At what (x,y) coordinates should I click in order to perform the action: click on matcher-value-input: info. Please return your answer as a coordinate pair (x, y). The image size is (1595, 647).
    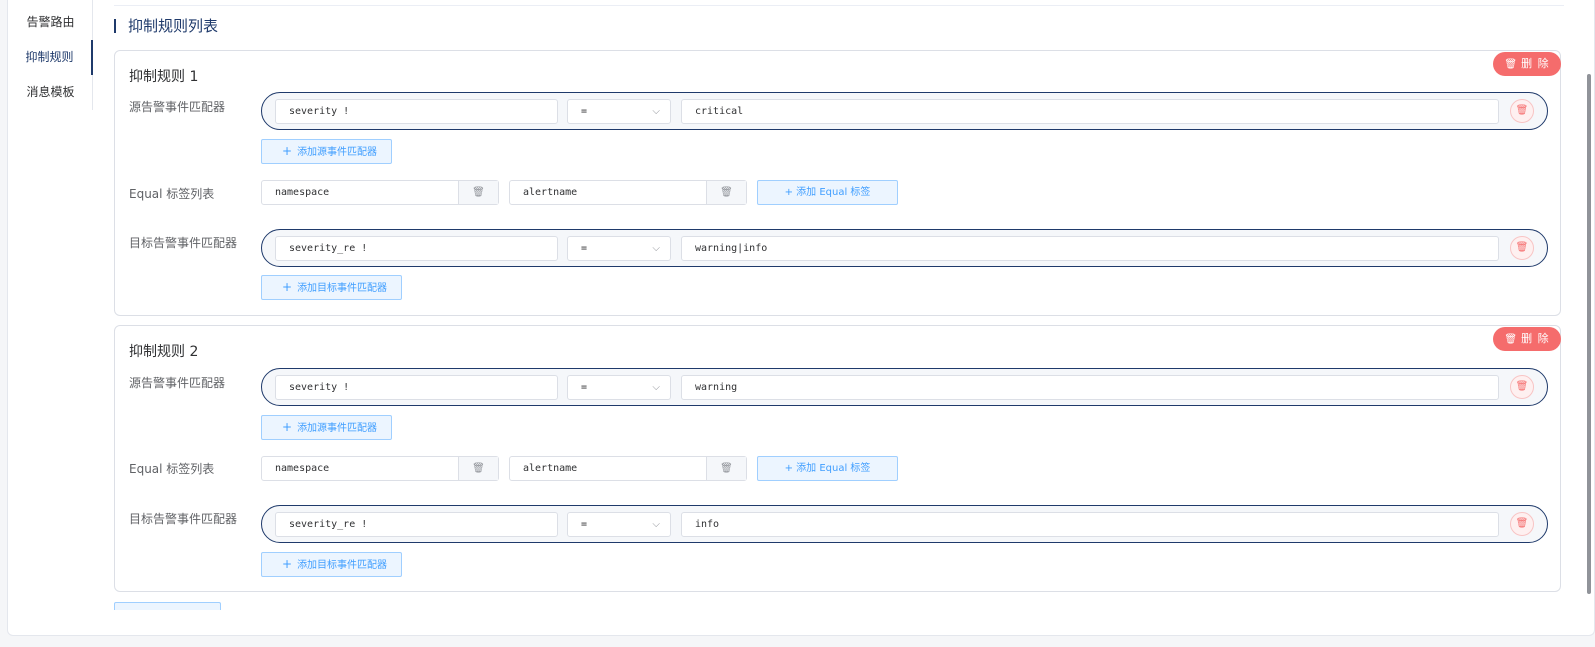
    Looking at the image, I should click on (1090, 524).